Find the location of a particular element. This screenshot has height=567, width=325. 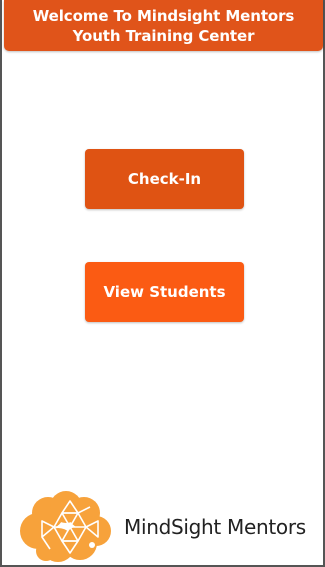

brand-logo: MindSight Mentors is located at coordinates (168, 527).